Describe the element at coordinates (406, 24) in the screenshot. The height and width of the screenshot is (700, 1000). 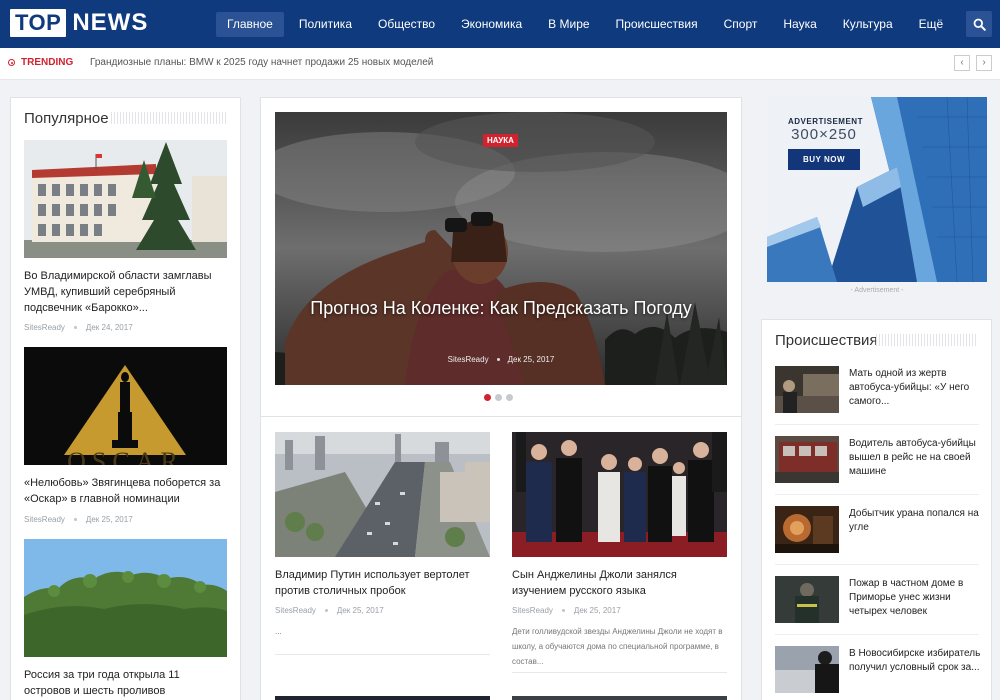
I see `nav-item-society: Общество` at that location.